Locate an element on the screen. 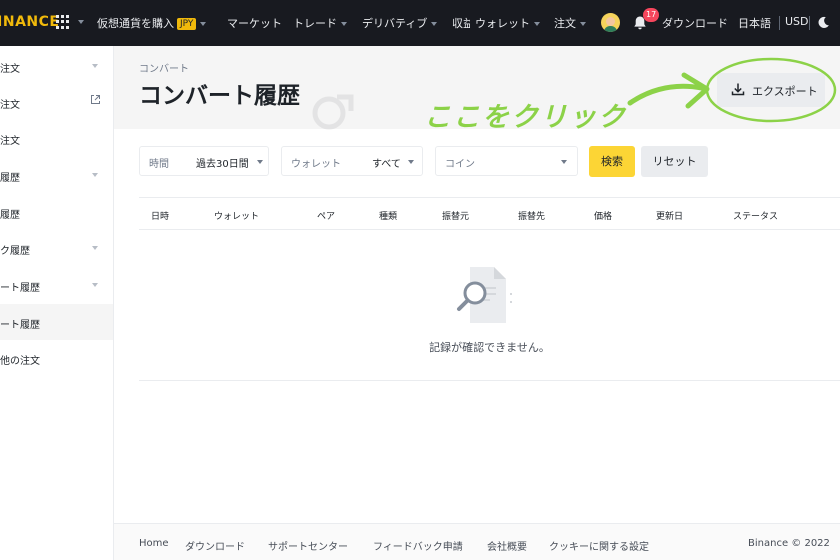 The image size is (840, 560). sidebar-item-other-orders: その他の注文 is located at coordinates (56, 358).